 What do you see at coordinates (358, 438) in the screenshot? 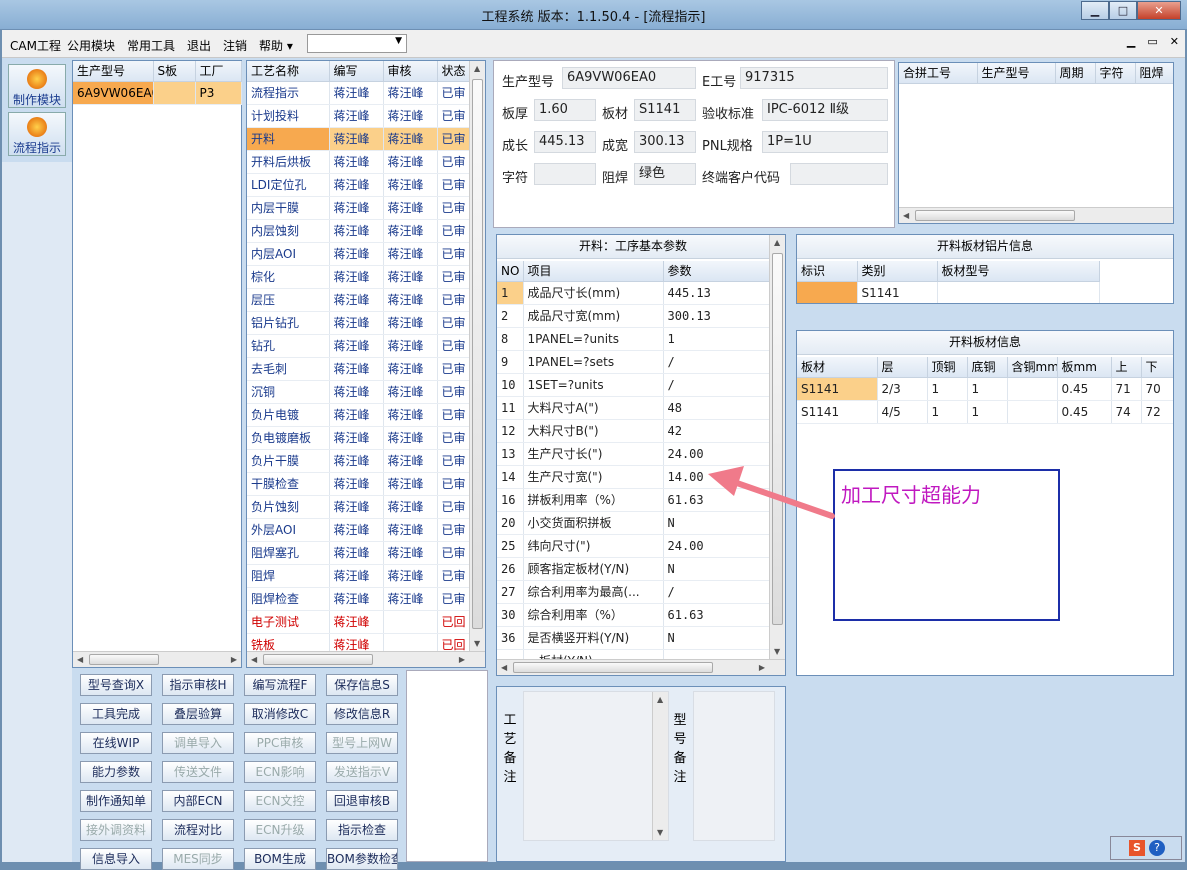
I see `table-row: 负电镀磨板 蒋汪峰 蒋汪峰 已审` at bounding box center [358, 438].